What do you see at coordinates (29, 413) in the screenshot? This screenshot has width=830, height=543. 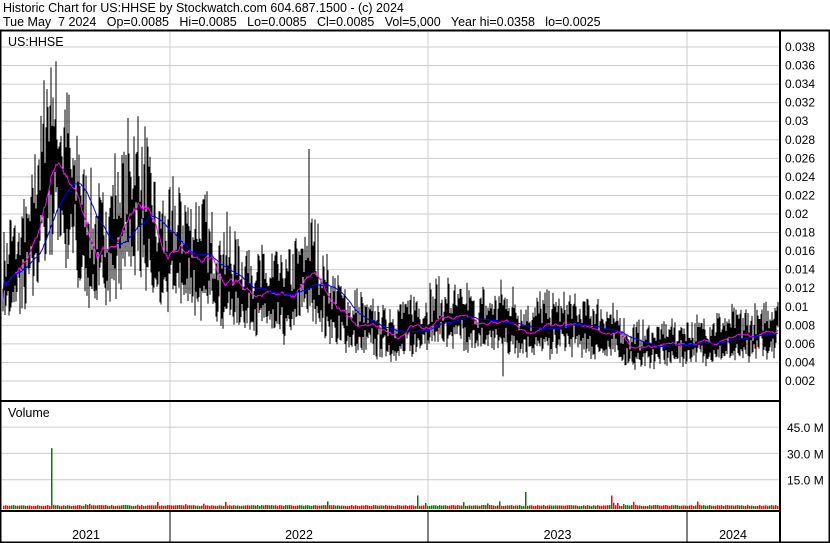 I see `volume-panel-title: Volume` at bounding box center [29, 413].